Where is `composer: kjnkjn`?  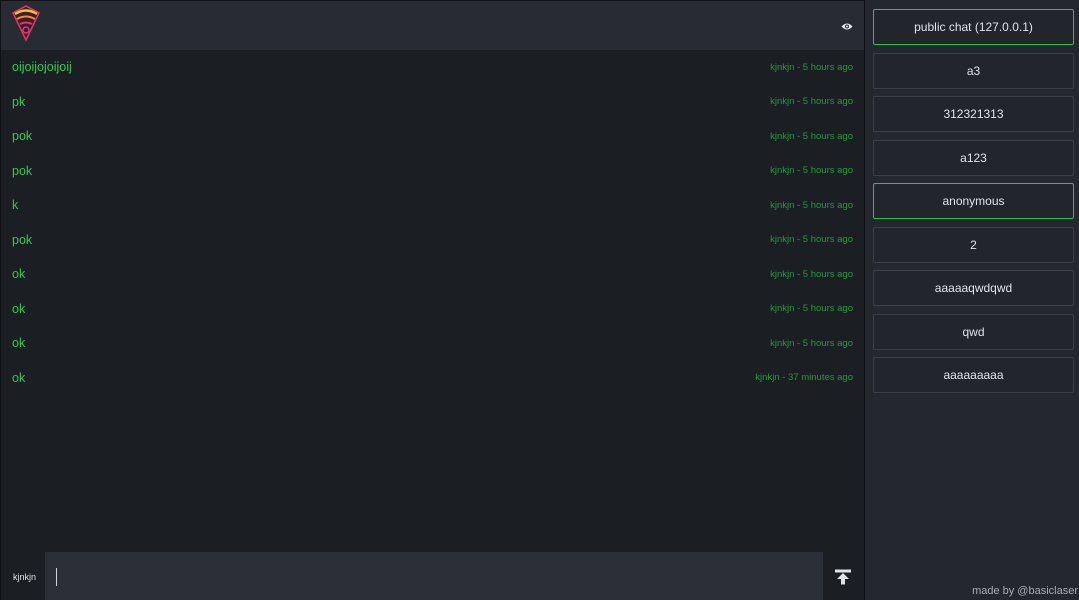
composer: kjnkjn is located at coordinates (432, 576).